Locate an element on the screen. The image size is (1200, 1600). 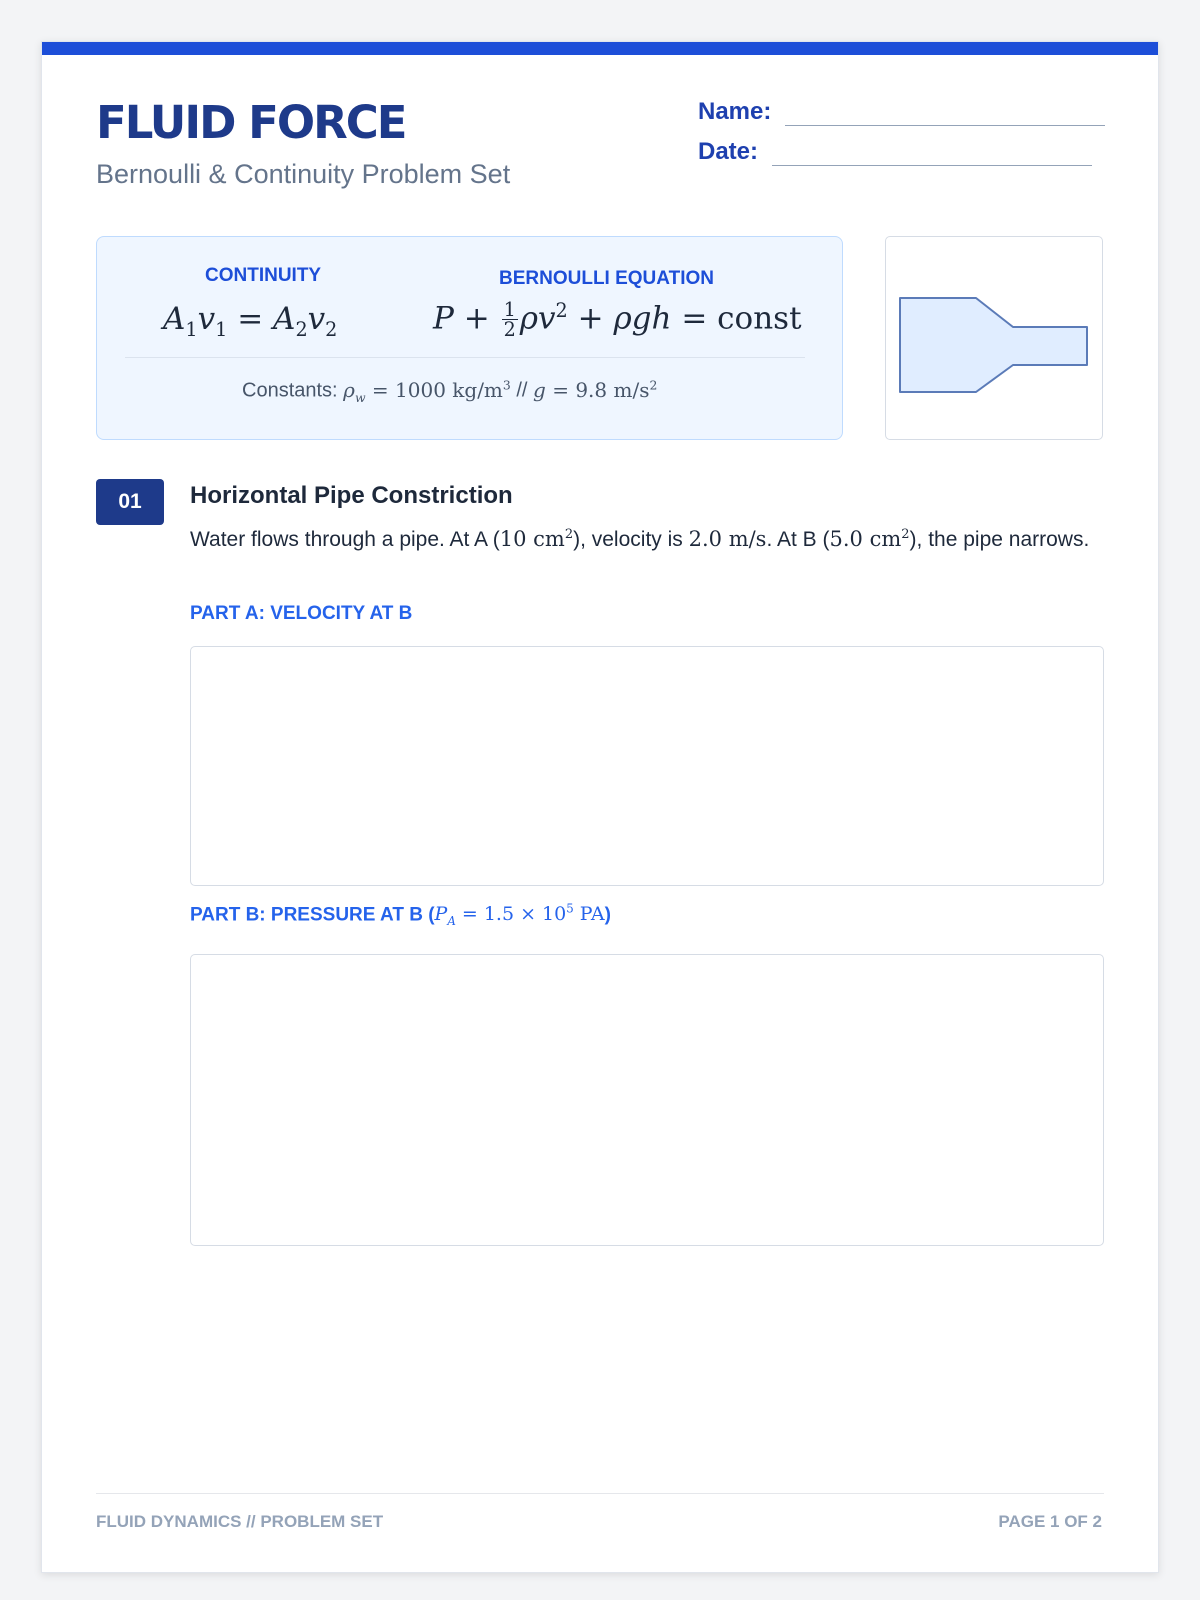
area-b-value: 5.0 cm2 is located at coordinates (869, 539).